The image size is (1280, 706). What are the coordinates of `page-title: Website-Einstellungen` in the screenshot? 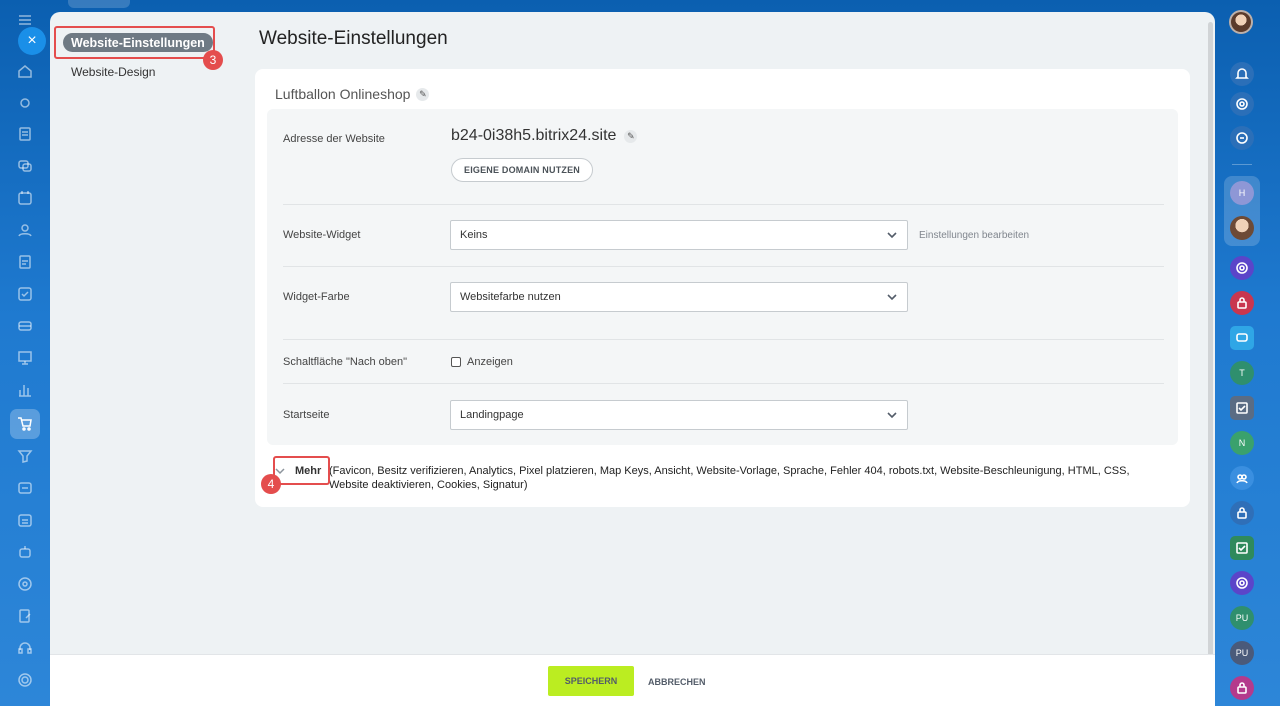 It's located at (353, 38).